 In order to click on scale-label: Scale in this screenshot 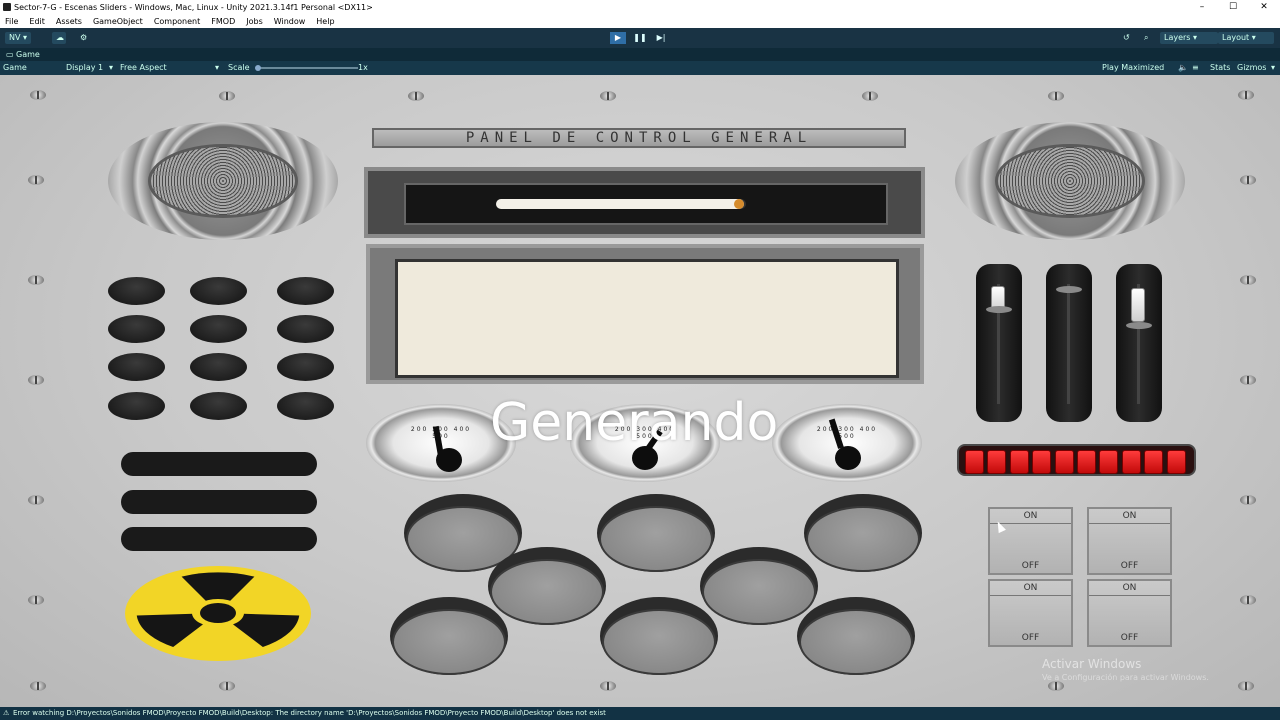, I will do `click(239, 67)`.